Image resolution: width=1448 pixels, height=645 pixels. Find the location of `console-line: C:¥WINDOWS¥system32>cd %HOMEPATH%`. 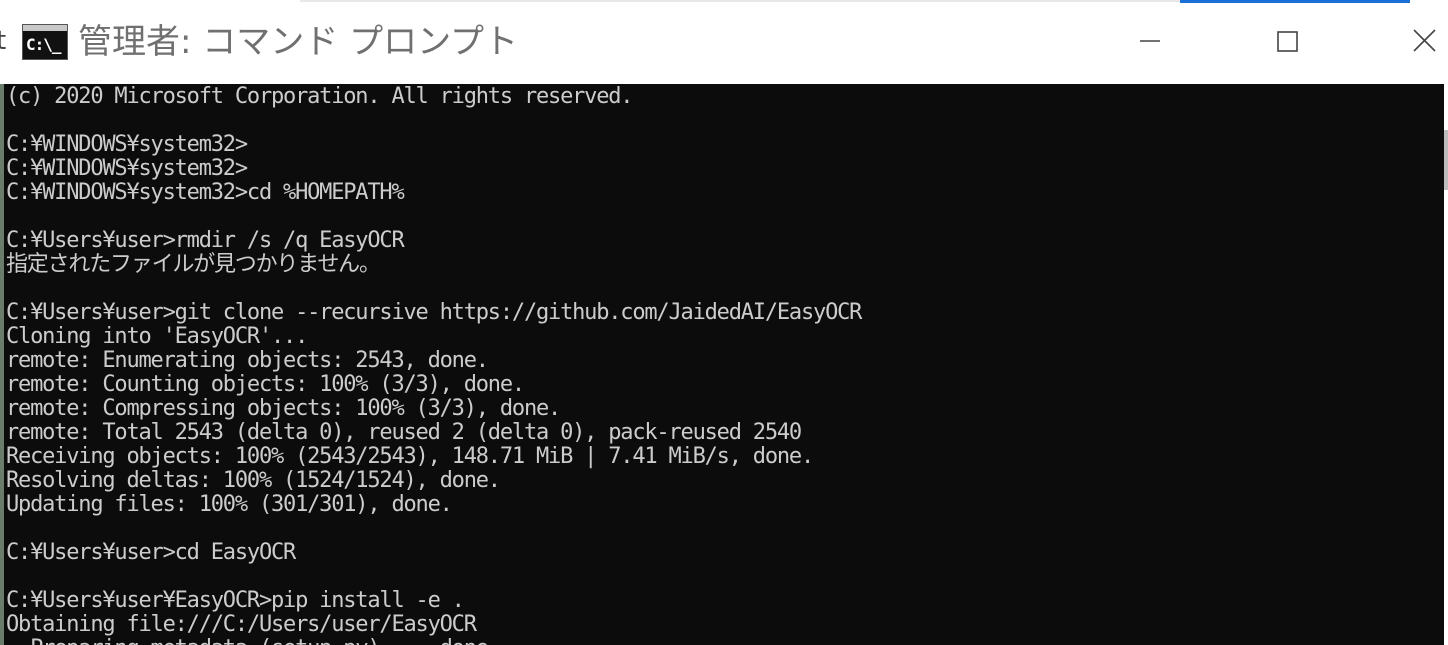

console-line: C:¥WINDOWS¥system32>cd %HOMEPATH% is located at coordinates (205, 192).